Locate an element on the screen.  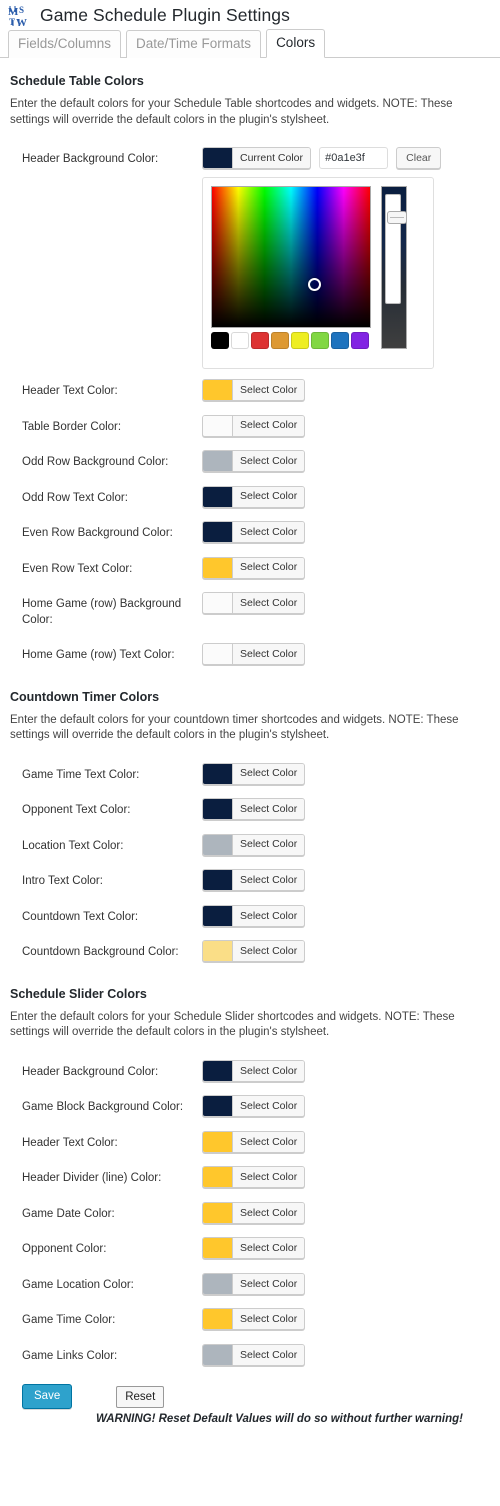
form-row-game-time-text-color: Game Time Text Color: Select Color is located at coordinates (250, 776).